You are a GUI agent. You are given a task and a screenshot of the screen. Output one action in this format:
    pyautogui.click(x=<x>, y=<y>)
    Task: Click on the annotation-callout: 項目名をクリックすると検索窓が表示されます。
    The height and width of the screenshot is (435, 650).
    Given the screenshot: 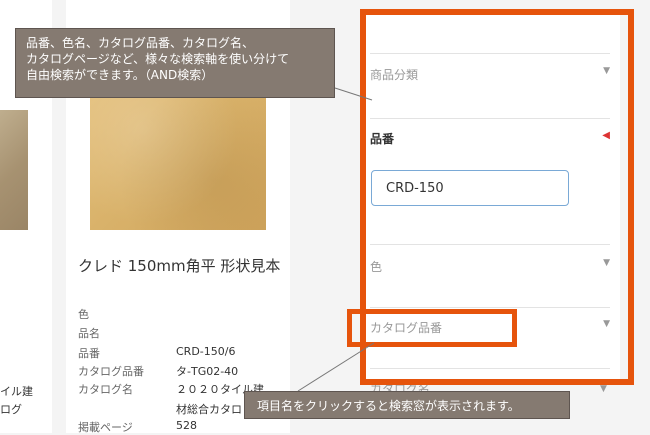 What is the action you would take?
    pyautogui.click(x=407, y=405)
    